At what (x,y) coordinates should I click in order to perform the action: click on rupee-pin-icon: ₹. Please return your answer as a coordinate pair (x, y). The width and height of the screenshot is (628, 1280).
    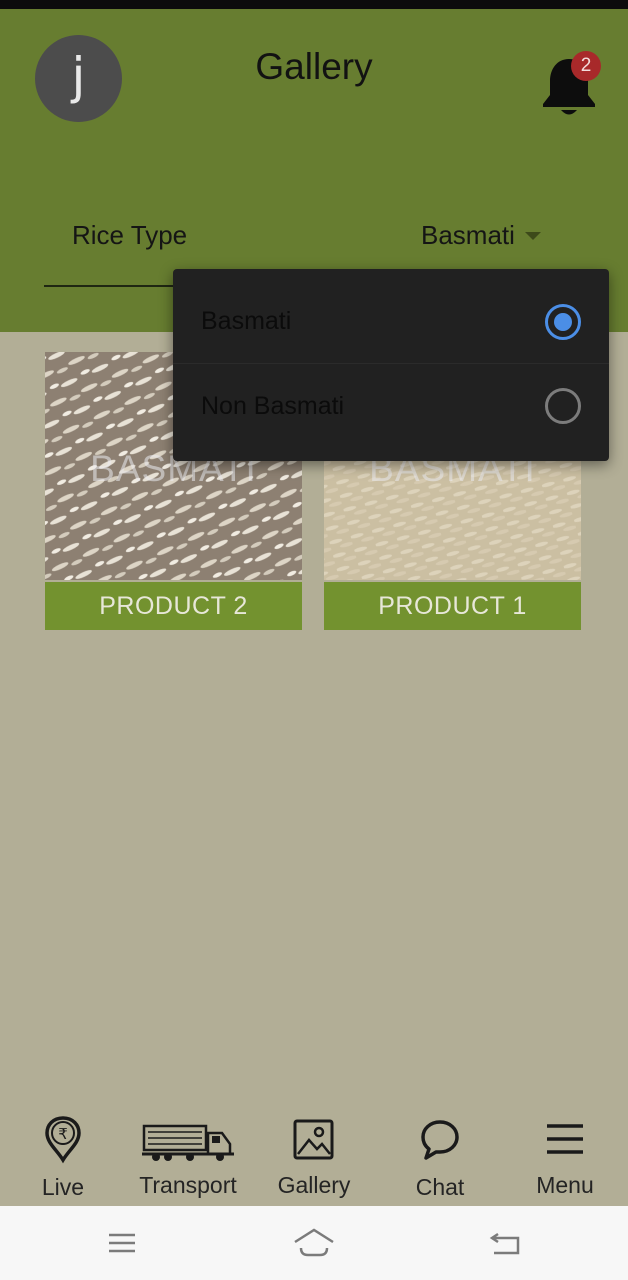
    Looking at the image, I should click on (63, 1140).